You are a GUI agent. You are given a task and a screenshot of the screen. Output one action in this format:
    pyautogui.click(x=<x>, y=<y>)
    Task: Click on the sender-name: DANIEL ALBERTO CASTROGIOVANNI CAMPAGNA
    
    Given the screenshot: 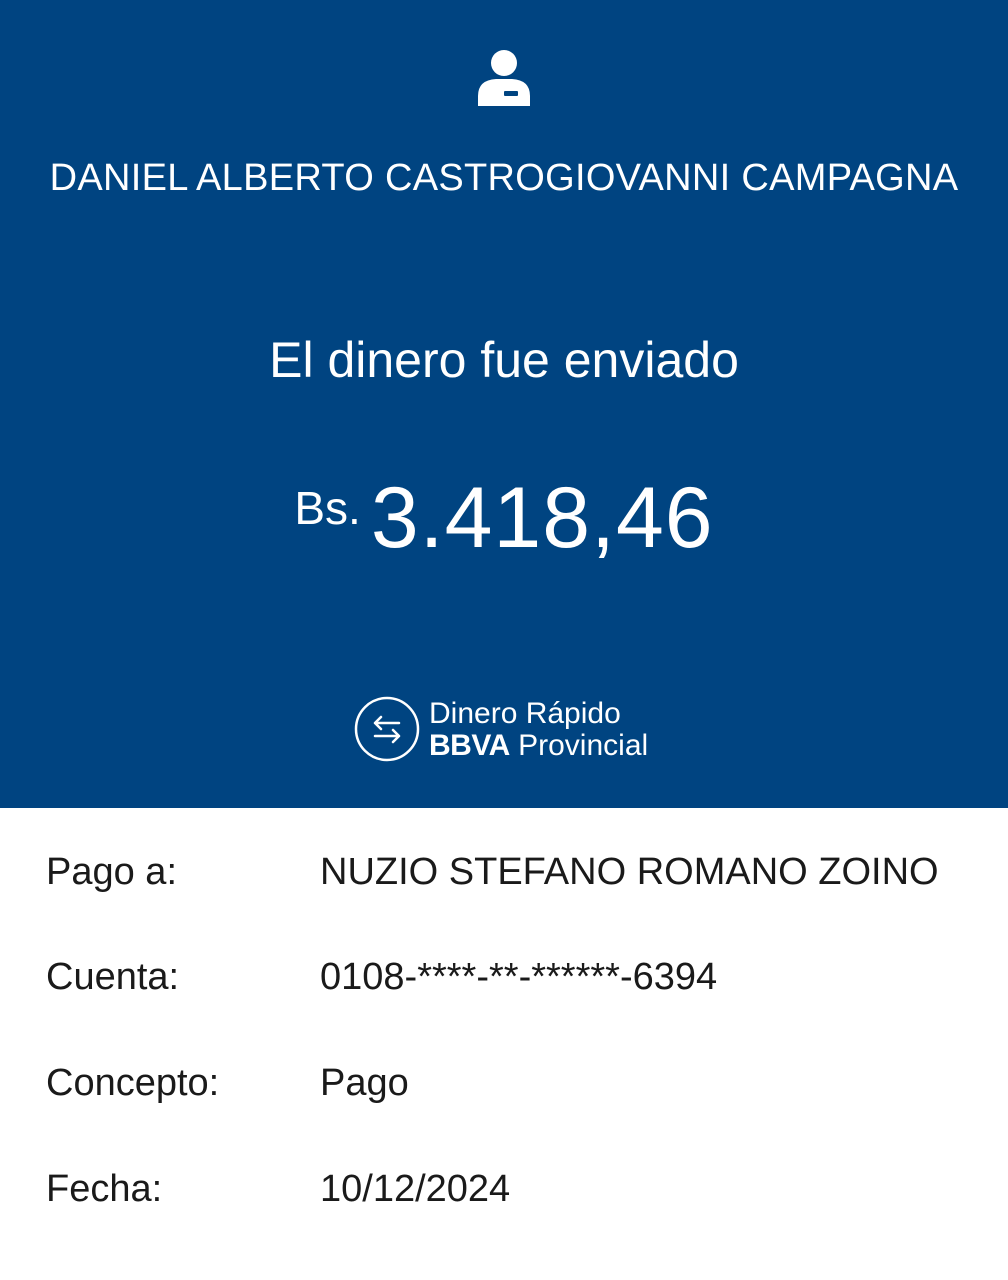 What is the action you would take?
    pyautogui.click(x=504, y=178)
    